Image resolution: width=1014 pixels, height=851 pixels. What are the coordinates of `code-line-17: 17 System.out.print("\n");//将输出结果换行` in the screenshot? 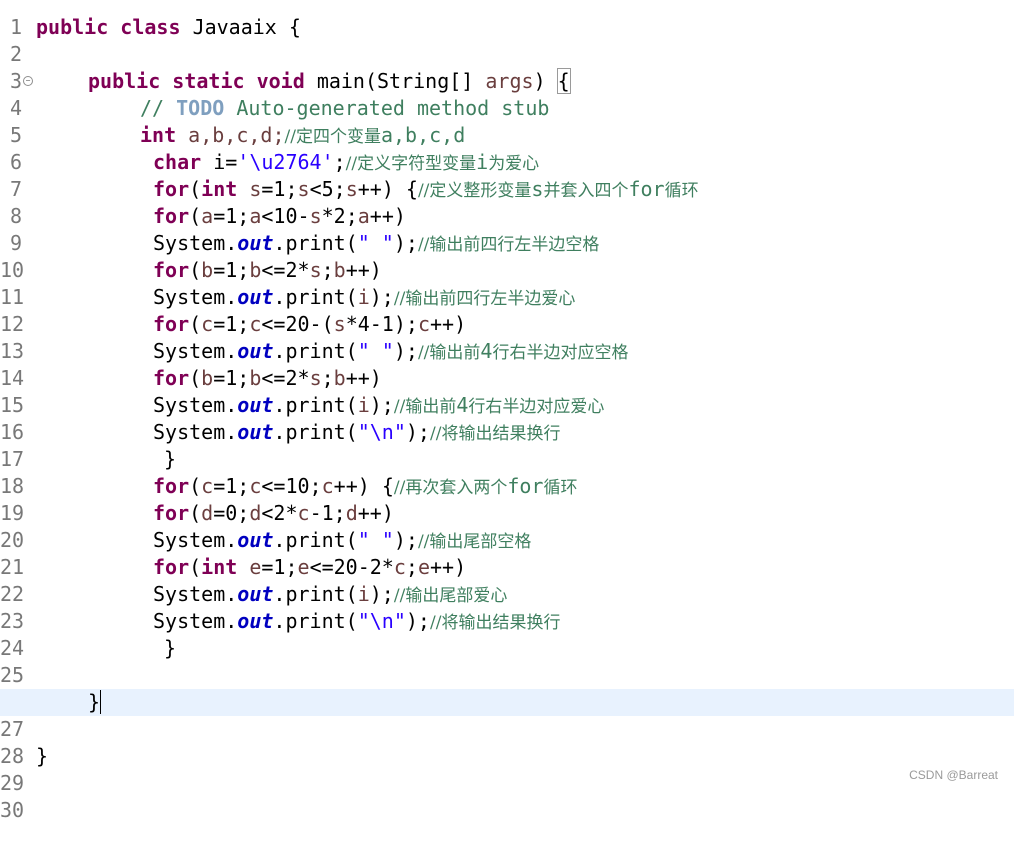 It's located at (507, 445).